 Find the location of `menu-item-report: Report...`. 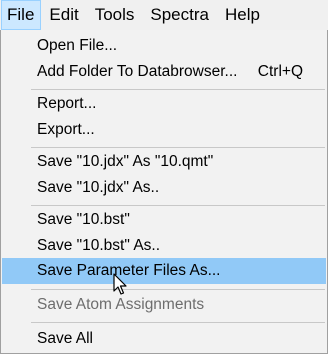

menu-item-report: Report... is located at coordinates (164, 104).